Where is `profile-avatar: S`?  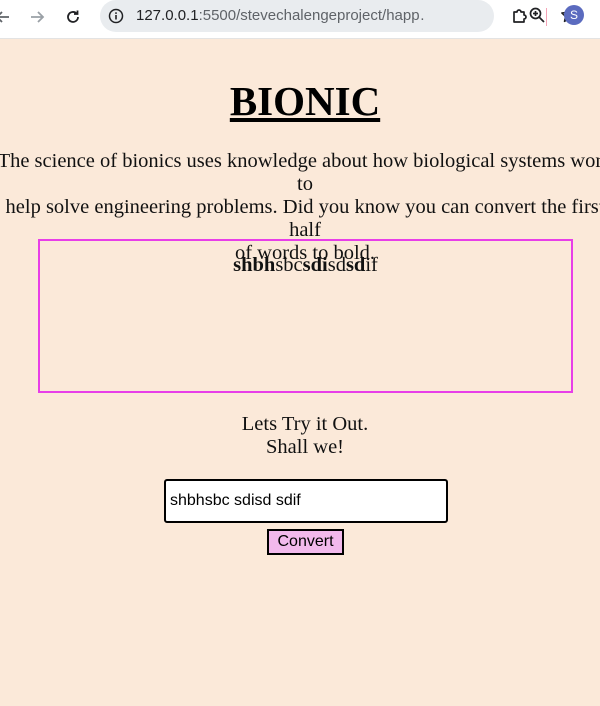 profile-avatar: S is located at coordinates (574, 15).